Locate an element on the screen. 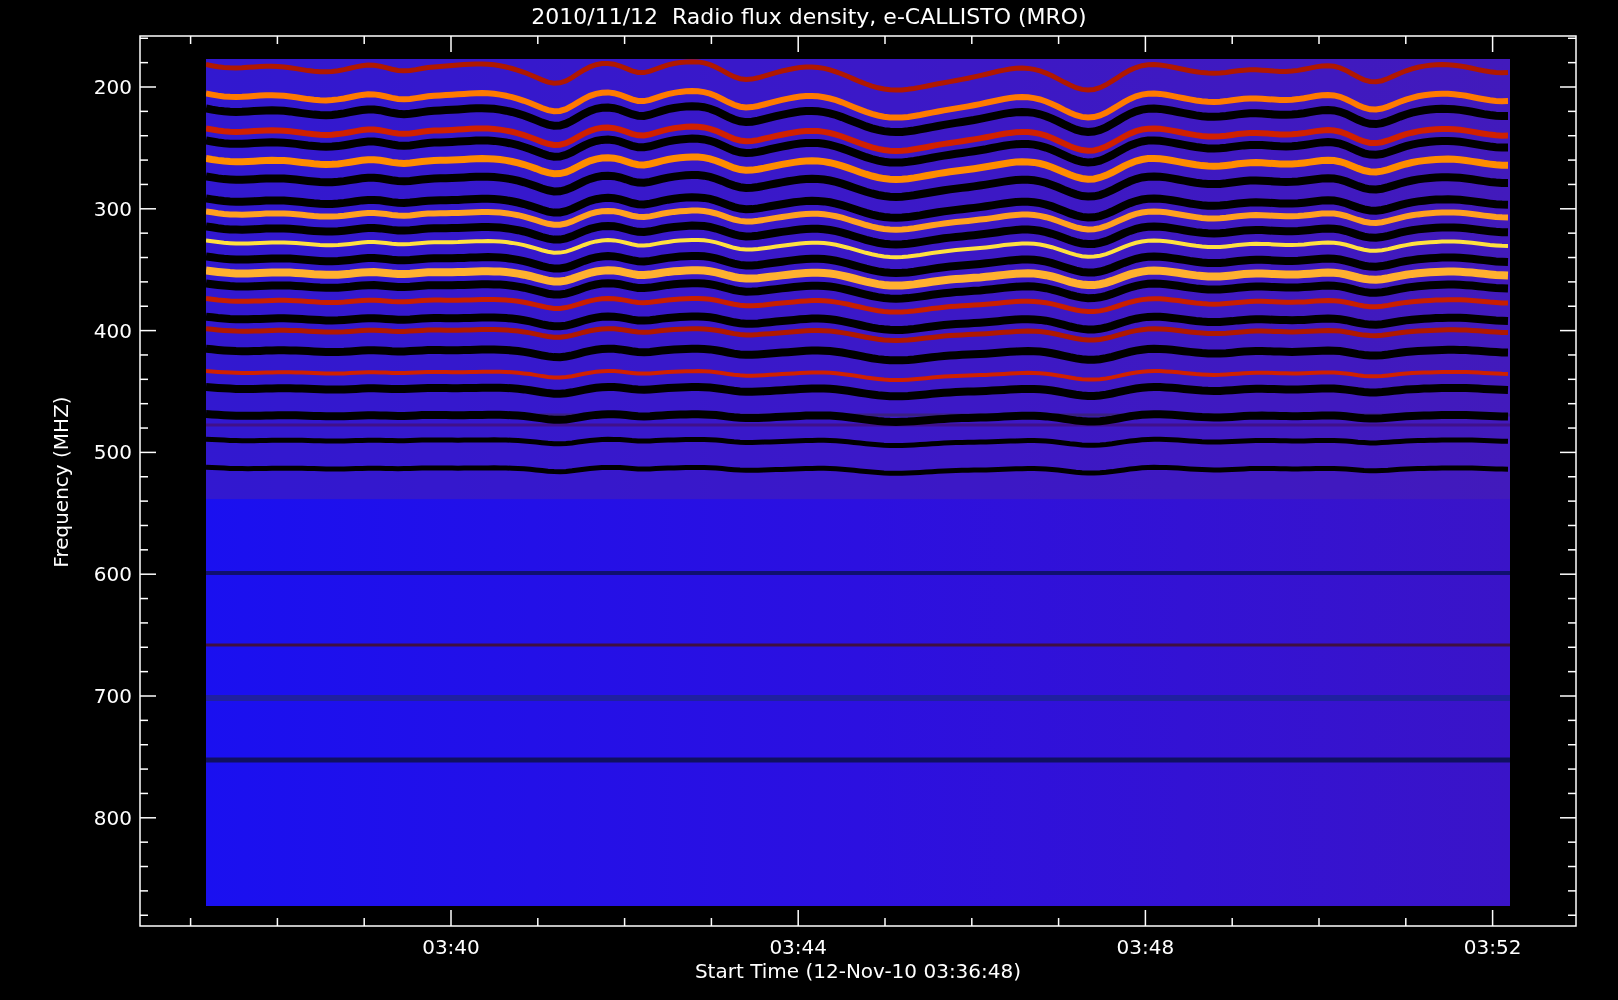 The height and width of the screenshot is (1000, 1618). y-tick-label: 500 is located at coordinates (112, 452).